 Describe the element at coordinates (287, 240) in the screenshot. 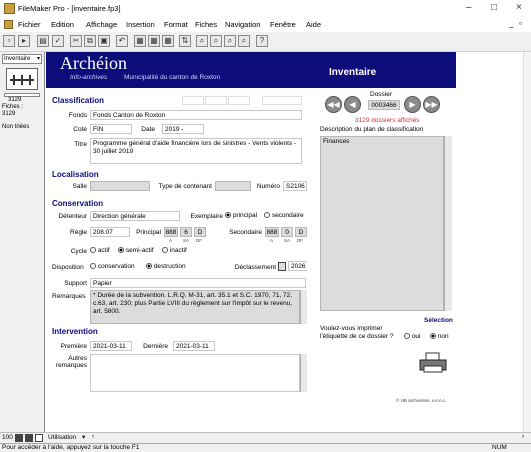

I see `secondaire-sa-caption: SA` at that location.